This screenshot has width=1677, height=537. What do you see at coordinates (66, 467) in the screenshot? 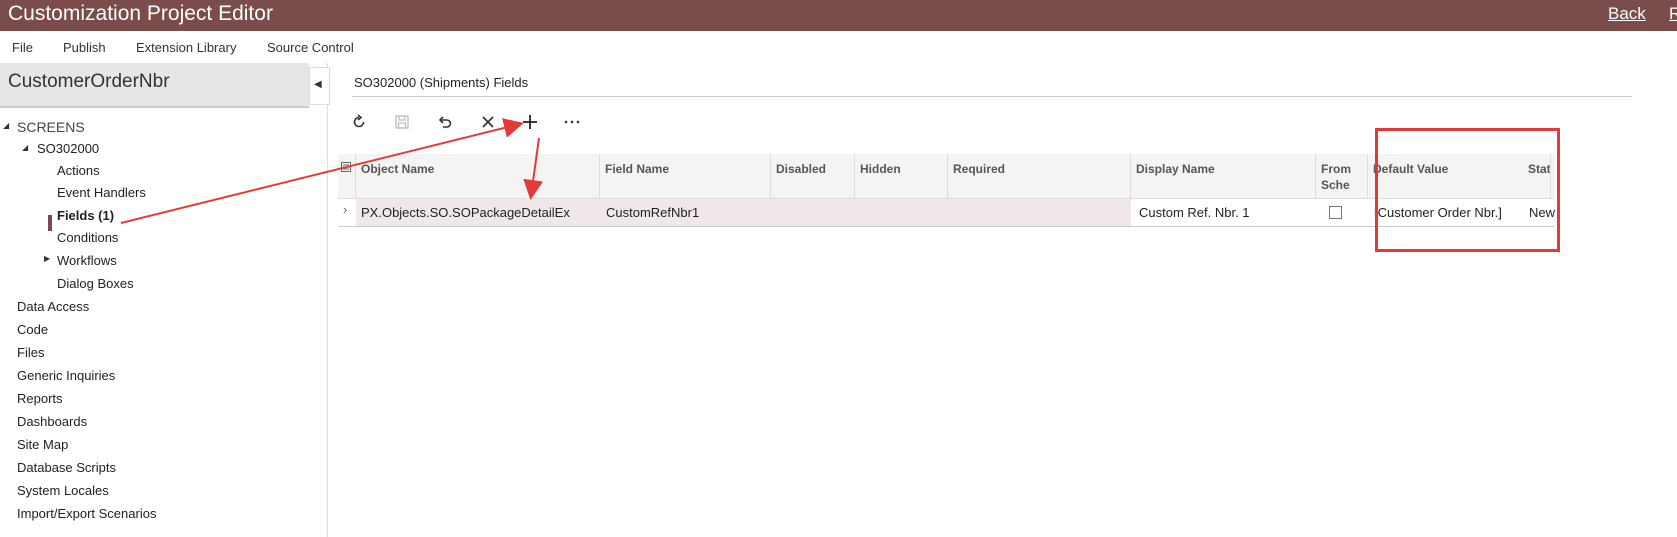
I see `tree-item-database-scripts: Database Scripts` at bounding box center [66, 467].